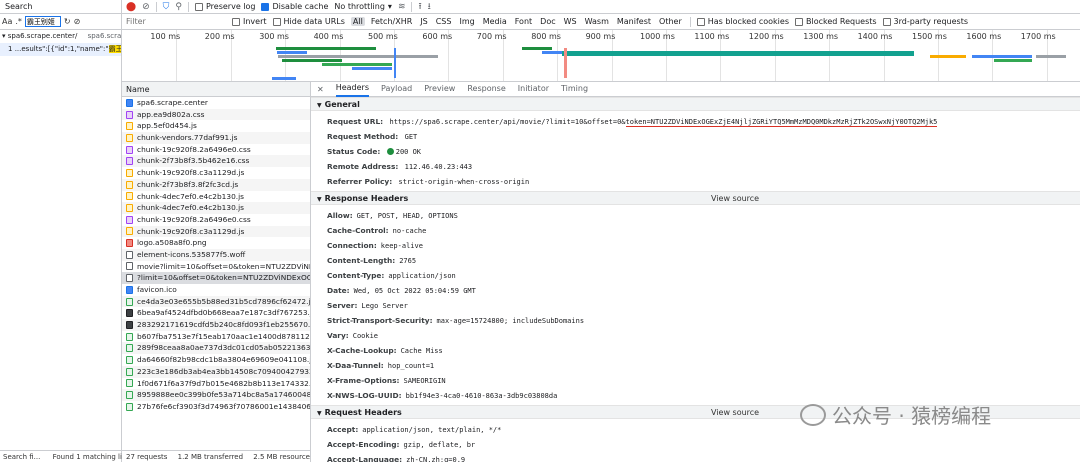 This screenshot has height=462, width=1080. I want to click on type-filter-css: CSS, so click(444, 21).